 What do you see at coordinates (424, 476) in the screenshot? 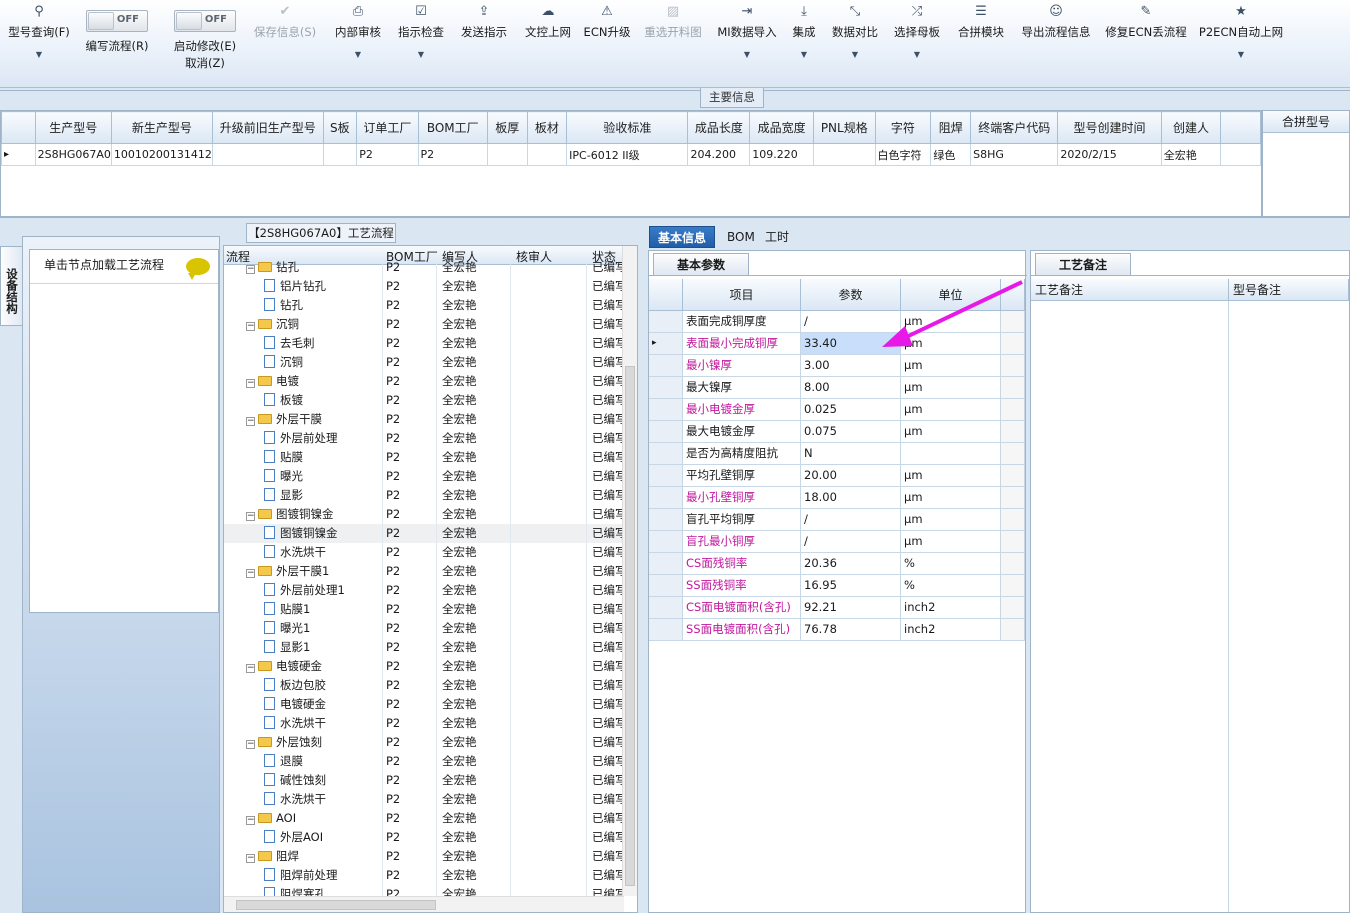
I see `tree-row: 曝光 P2 全宏艳 已编写` at bounding box center [424, 476].